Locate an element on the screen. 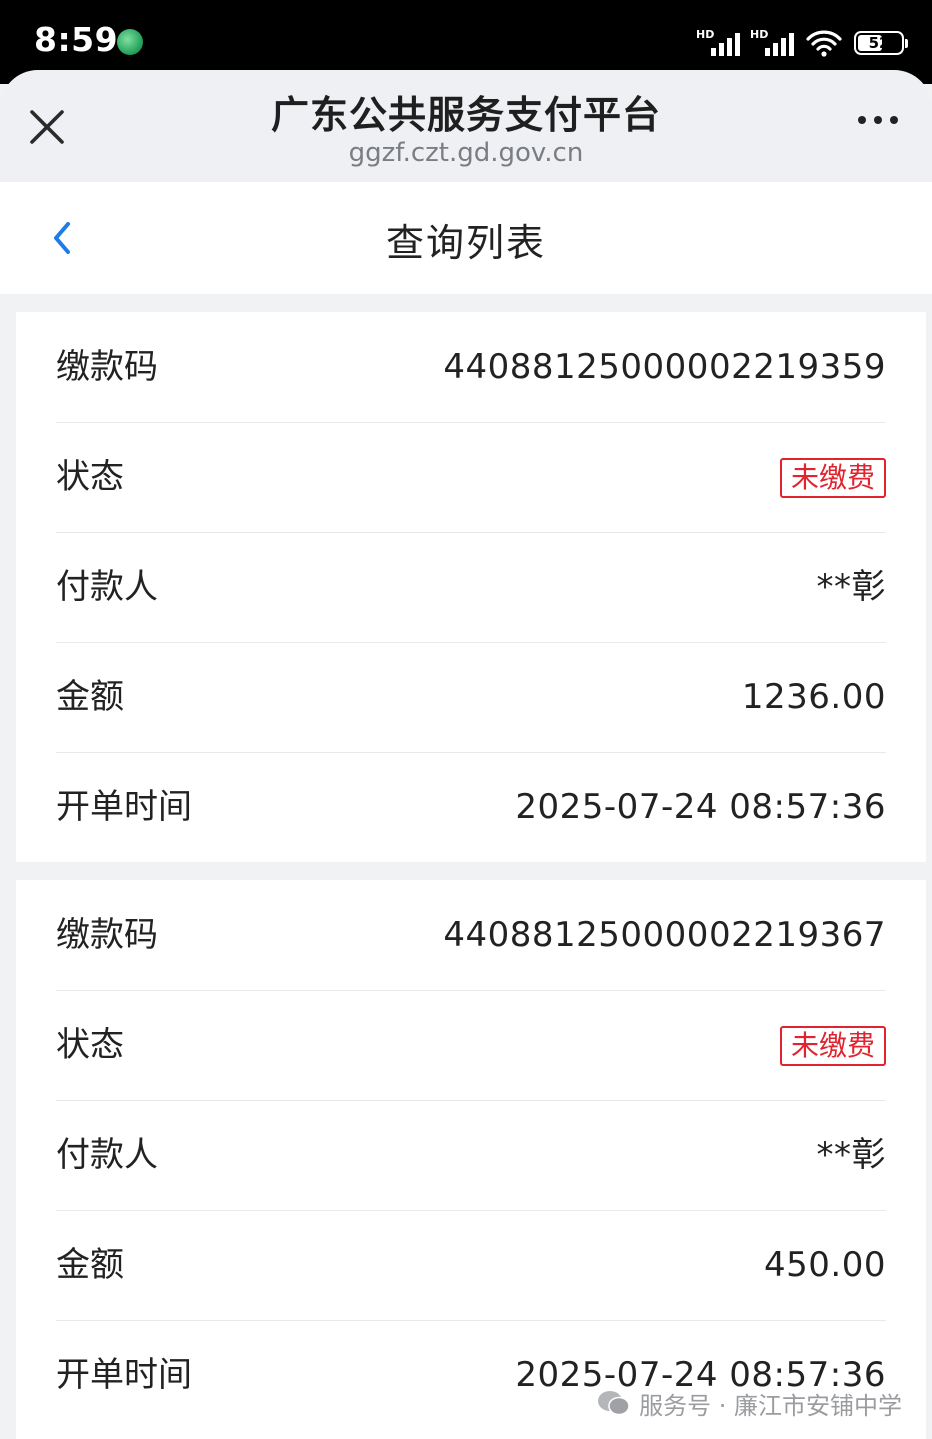 Image resolution: width=932 pixels, height=1439 pixels. page-title: 查询列表 is located at coordinates (465, 243).